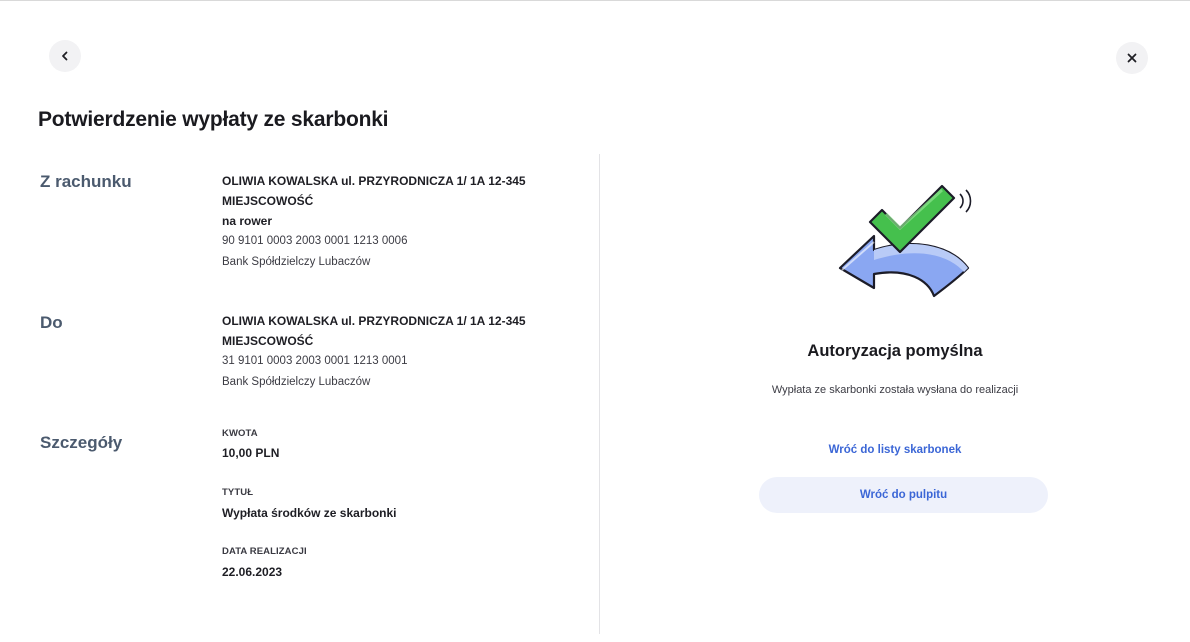  What do you see at coordinates (315, 241) in the screenshot?
I see `from-account-number: 90 9101 0003 2003 0001 1213 0006` at bounding box center [315, 241].